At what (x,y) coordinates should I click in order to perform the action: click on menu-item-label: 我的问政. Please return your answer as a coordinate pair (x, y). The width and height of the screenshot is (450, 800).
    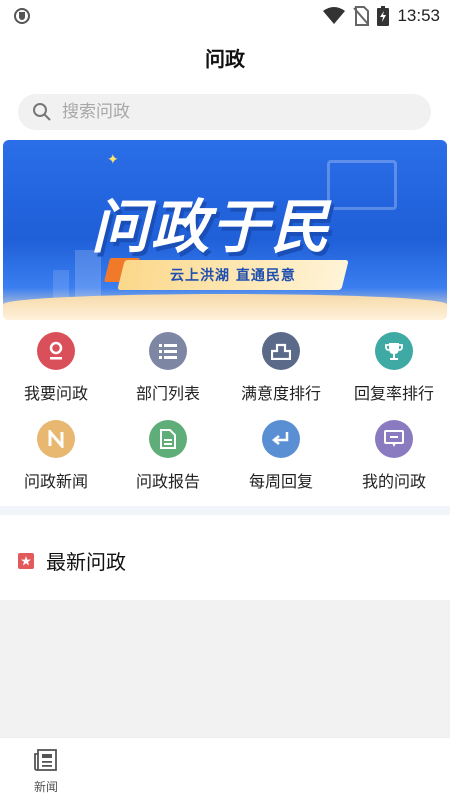
    Looking at the image, I should click on (393, 481).